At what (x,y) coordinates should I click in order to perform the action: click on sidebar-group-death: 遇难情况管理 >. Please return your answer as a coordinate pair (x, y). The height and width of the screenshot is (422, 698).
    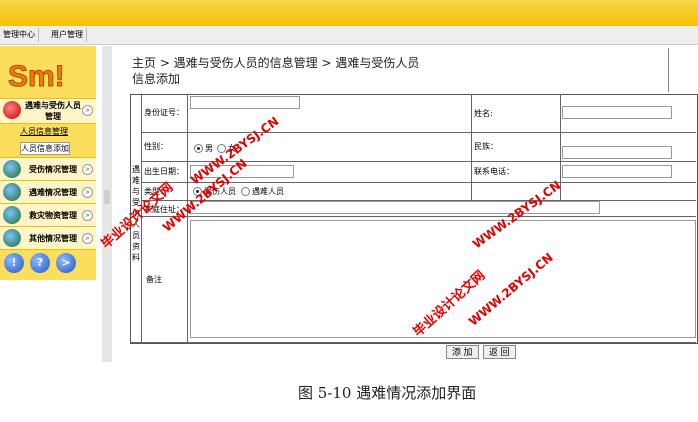
    Looking at the image, I should click on (48, 192).